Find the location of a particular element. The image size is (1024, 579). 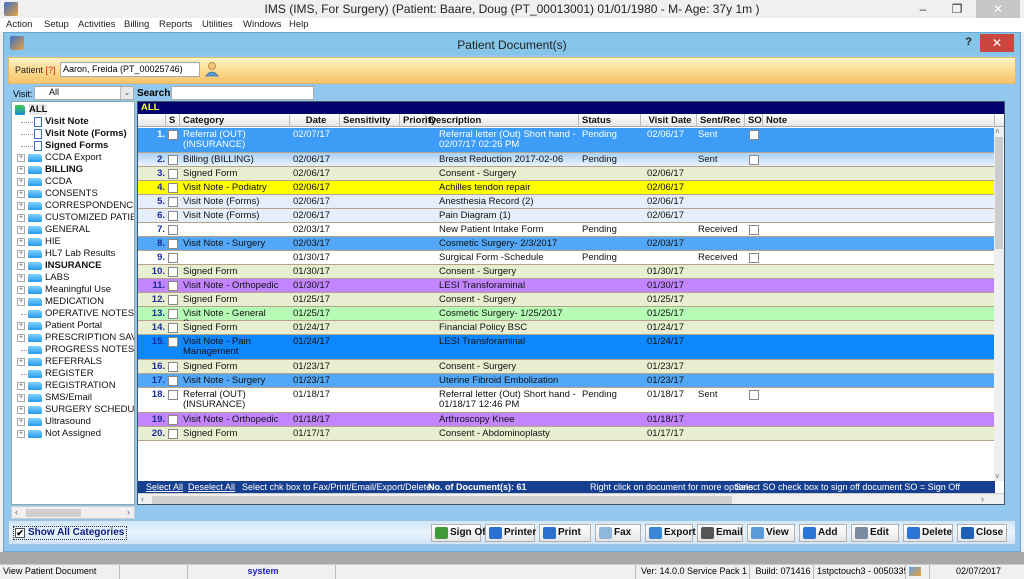

scroll-down-icon: ˅ is located at coordinates (997, 476).